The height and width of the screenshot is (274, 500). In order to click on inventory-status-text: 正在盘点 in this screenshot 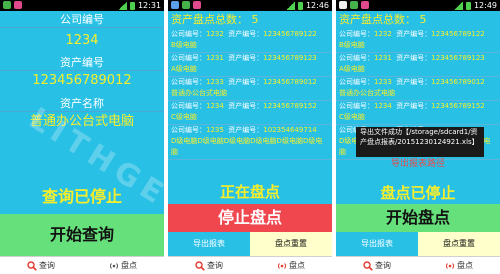, I will do `click(249, 192)`.